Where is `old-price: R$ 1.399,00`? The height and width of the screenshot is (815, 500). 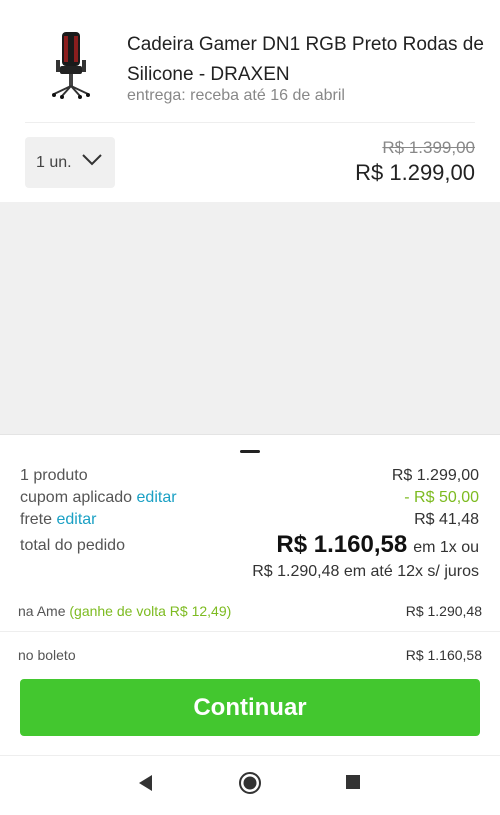 old-price: R$ 1.399,00 is located at coordinates (428, 147).